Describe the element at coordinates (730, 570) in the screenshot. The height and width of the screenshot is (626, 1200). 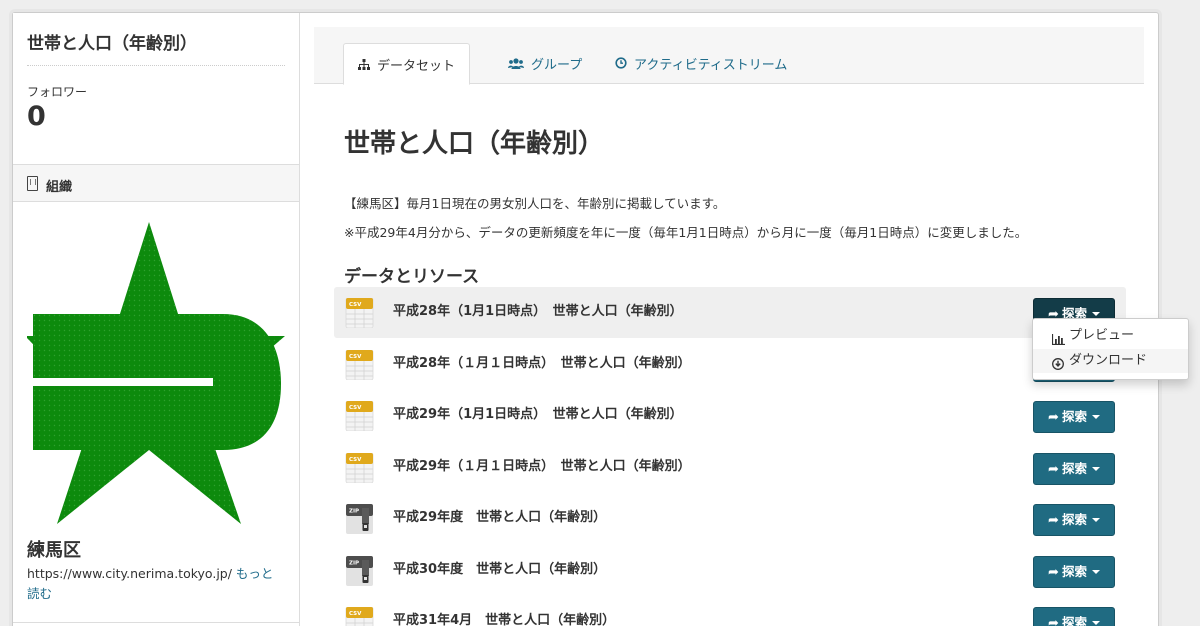
I see `resource-item: ZIP 平成30年度 世帯と人口（年齢別） ➦ 探索` at that location.